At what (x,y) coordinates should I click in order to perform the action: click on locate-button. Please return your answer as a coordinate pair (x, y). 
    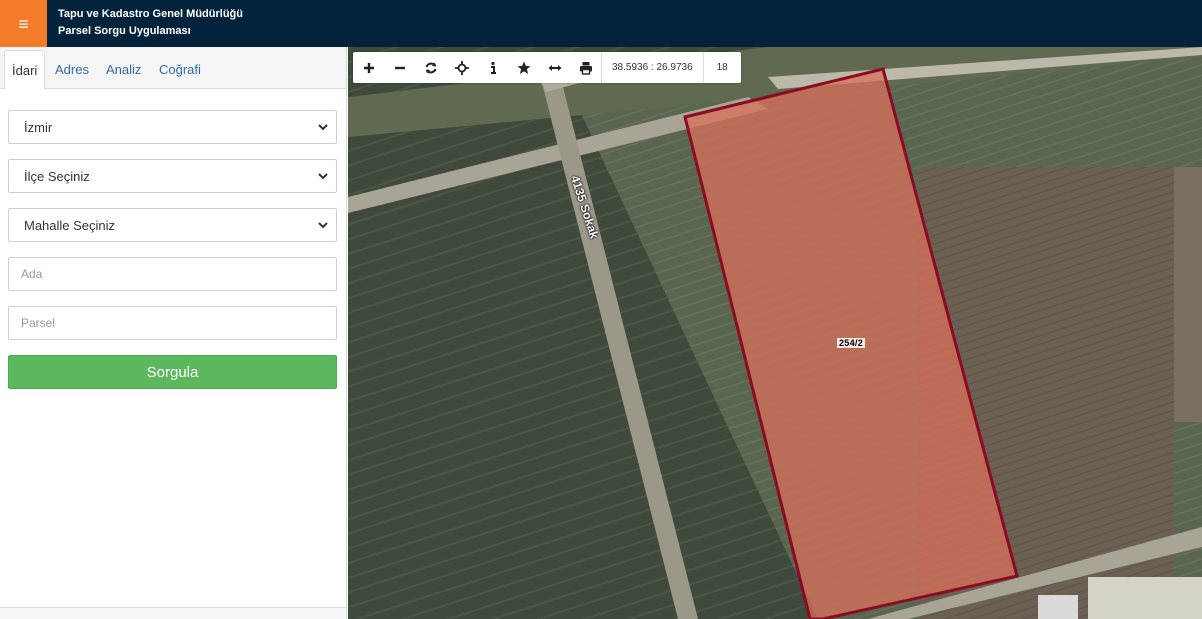
    Looking at the image, I should click on (461, 67).